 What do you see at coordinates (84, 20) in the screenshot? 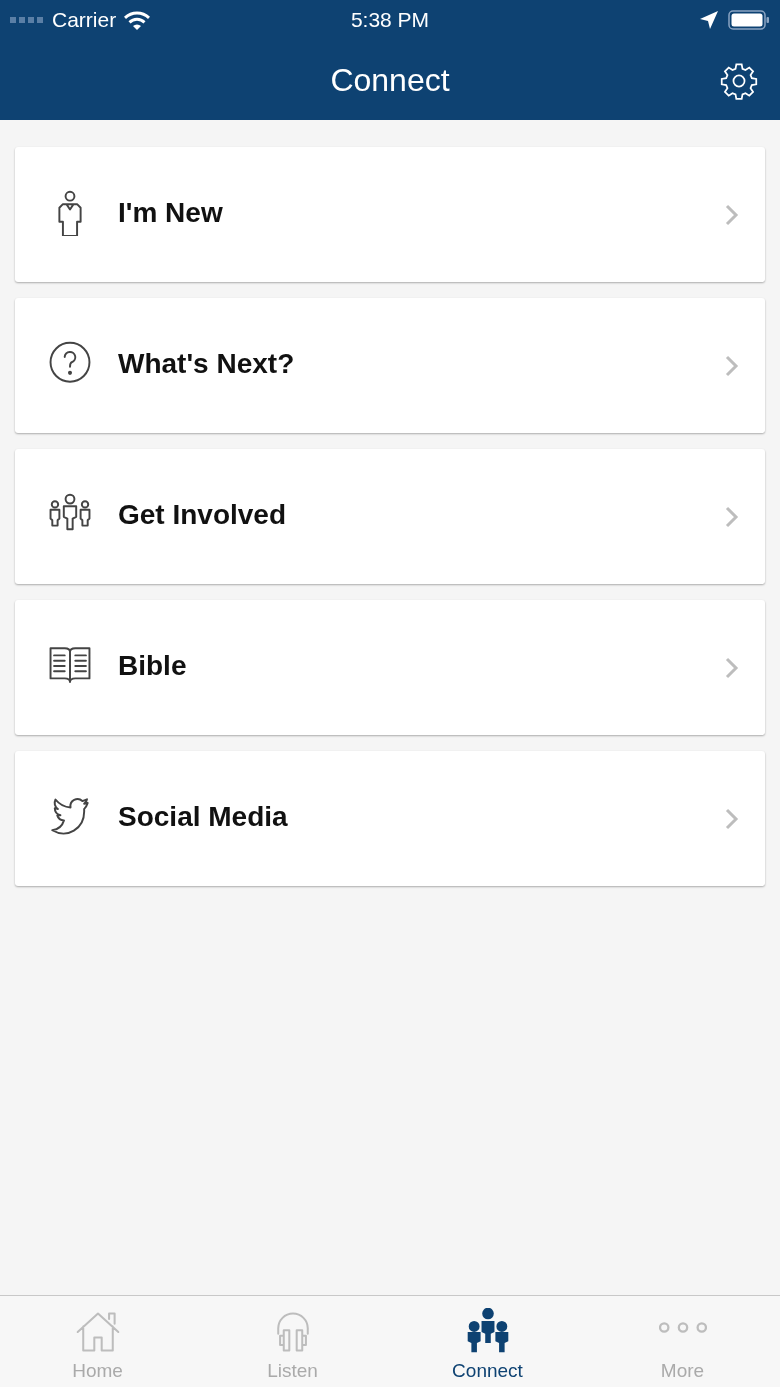
I see `carrier: Carrier` at bounding box center [84, 20].